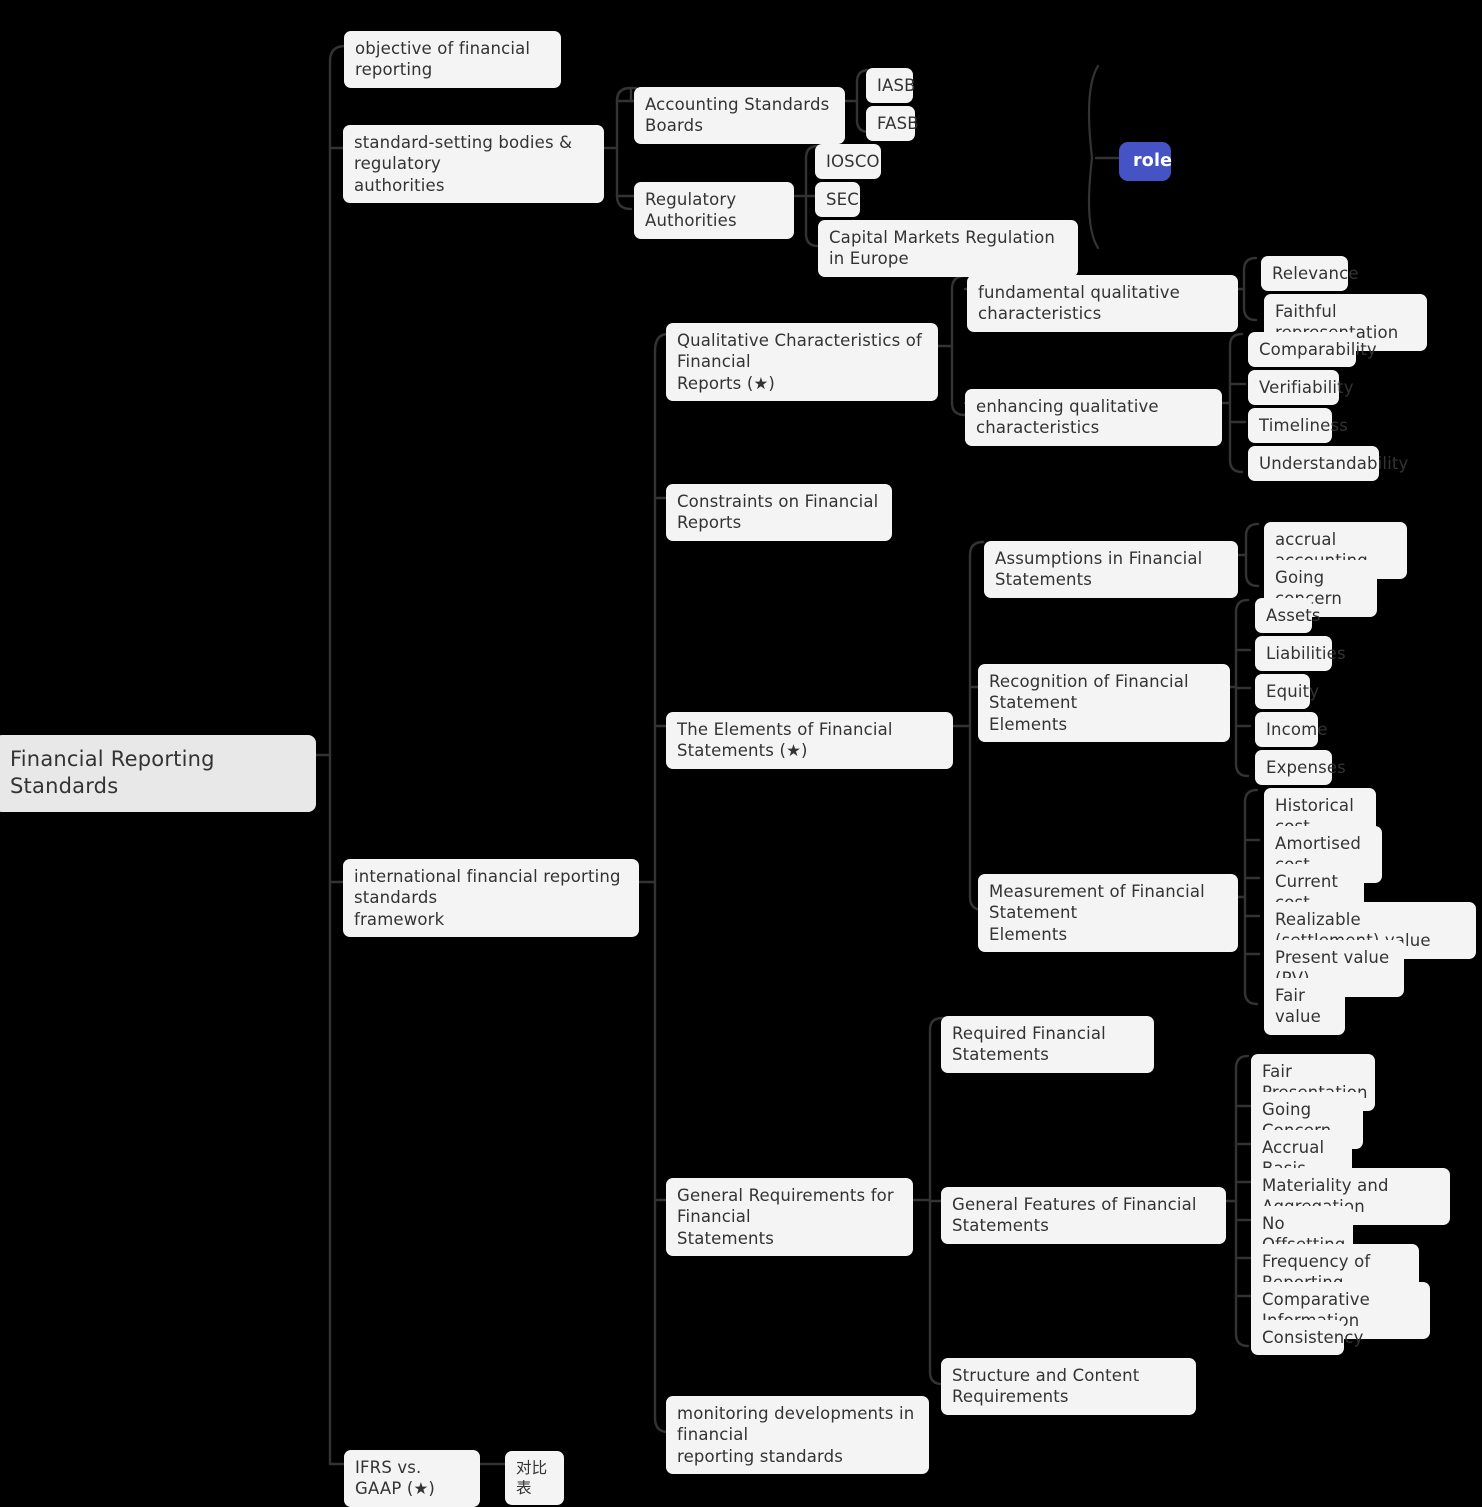  Describe the element at coordinates (1068, 1386) in the screenshot. I see `node-structure-and-content-requirements: Structure and Content Requirements` at that location.